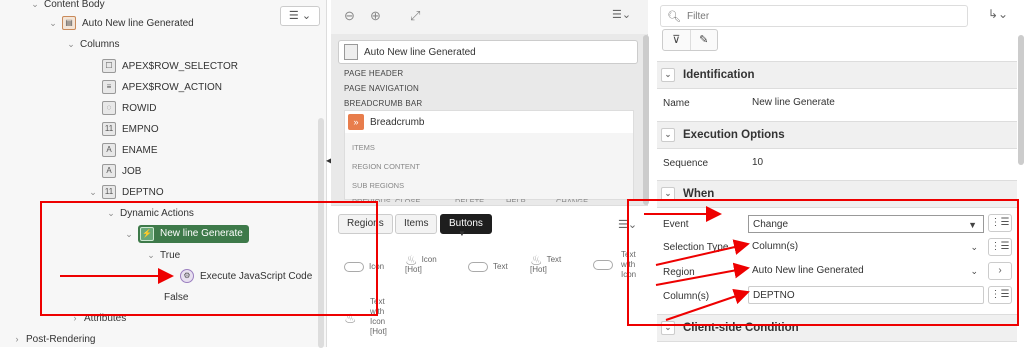  What do you see at coordinates (430, 263) in the screenshot?
I see `gallery-item-icon-hot: ♨ Icon [Hot]` at bounding box center [430, 263].